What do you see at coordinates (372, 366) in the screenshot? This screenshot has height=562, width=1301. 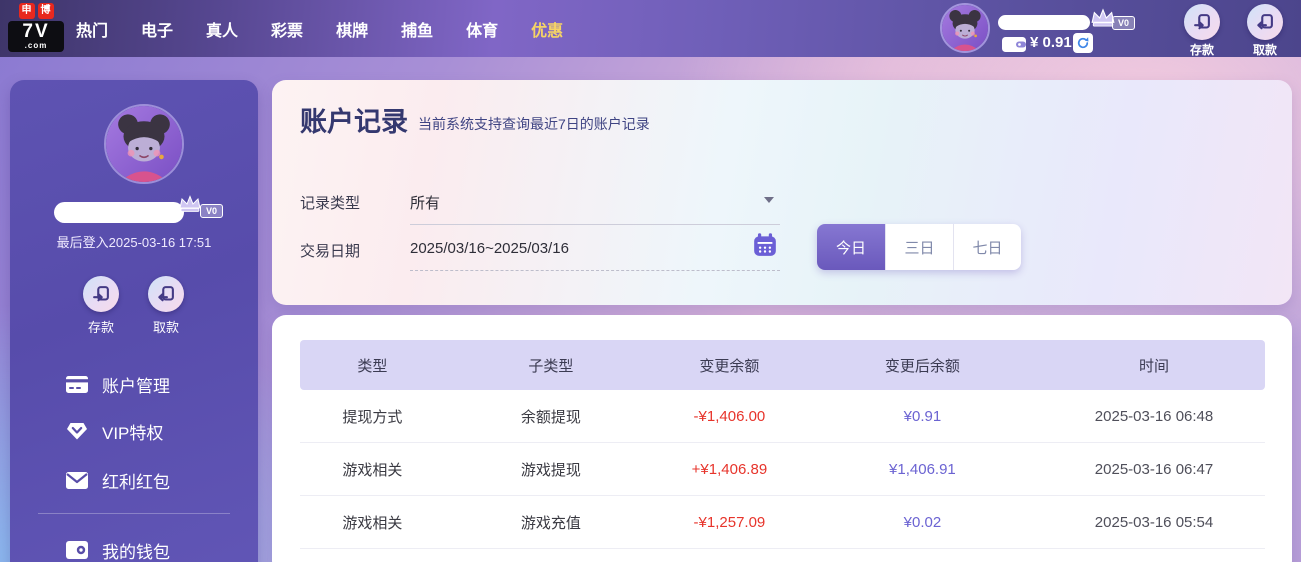 I see `col-header-type: 类型` at bounding box center [372, 366].